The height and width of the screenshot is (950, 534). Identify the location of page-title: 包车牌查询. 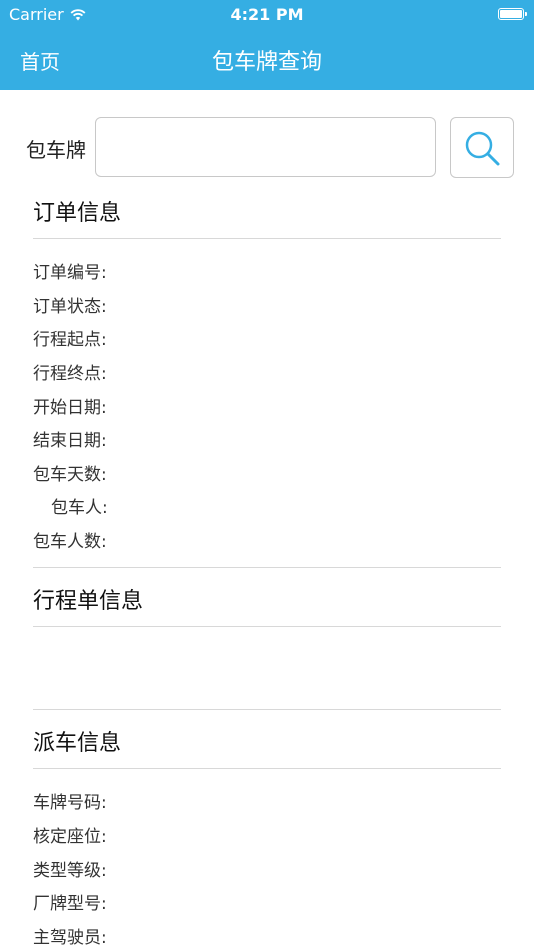
(266, 62).